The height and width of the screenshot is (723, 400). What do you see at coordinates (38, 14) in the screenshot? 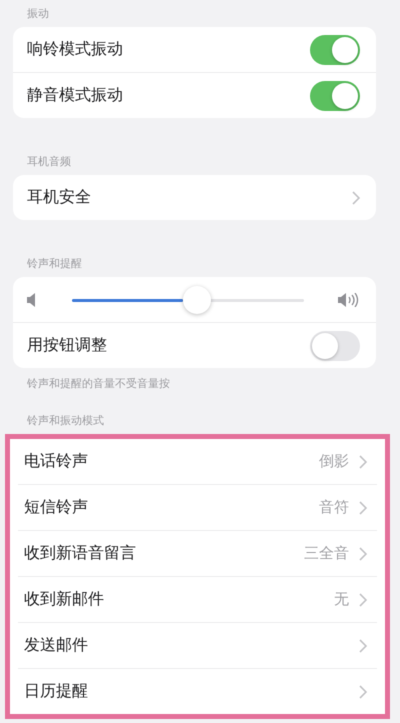
I see `section-header: 振动` at bounding box center [38, 14].